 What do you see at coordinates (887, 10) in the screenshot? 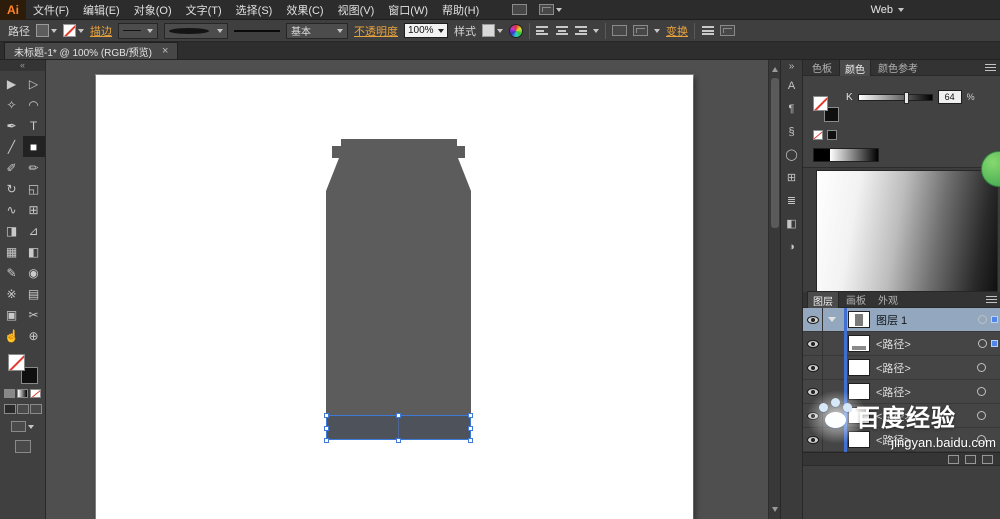
I see `workspace-switcher: Web` at bounding box center [887, 10].